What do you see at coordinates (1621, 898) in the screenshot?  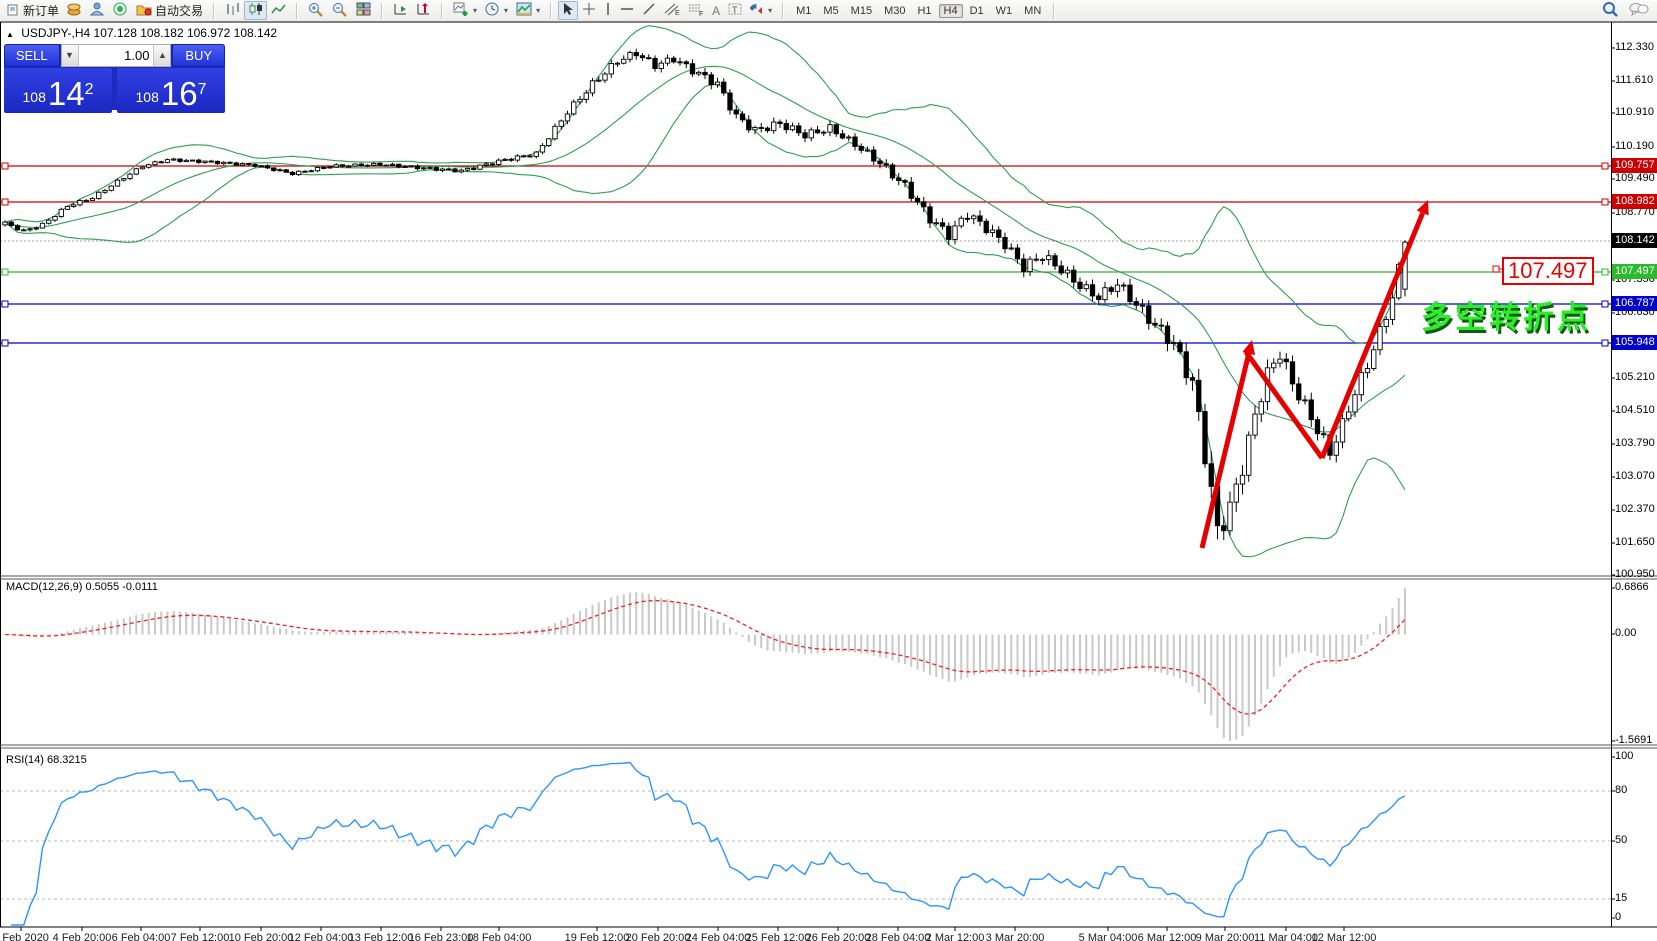 I see `rsi-tick-label: 15` at bounding box center [1621, 898].